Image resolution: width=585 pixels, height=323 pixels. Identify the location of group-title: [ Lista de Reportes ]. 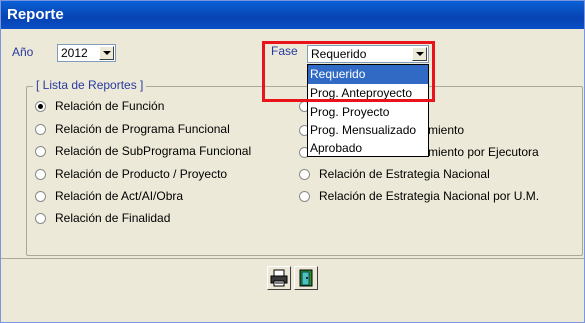
(90, 85).